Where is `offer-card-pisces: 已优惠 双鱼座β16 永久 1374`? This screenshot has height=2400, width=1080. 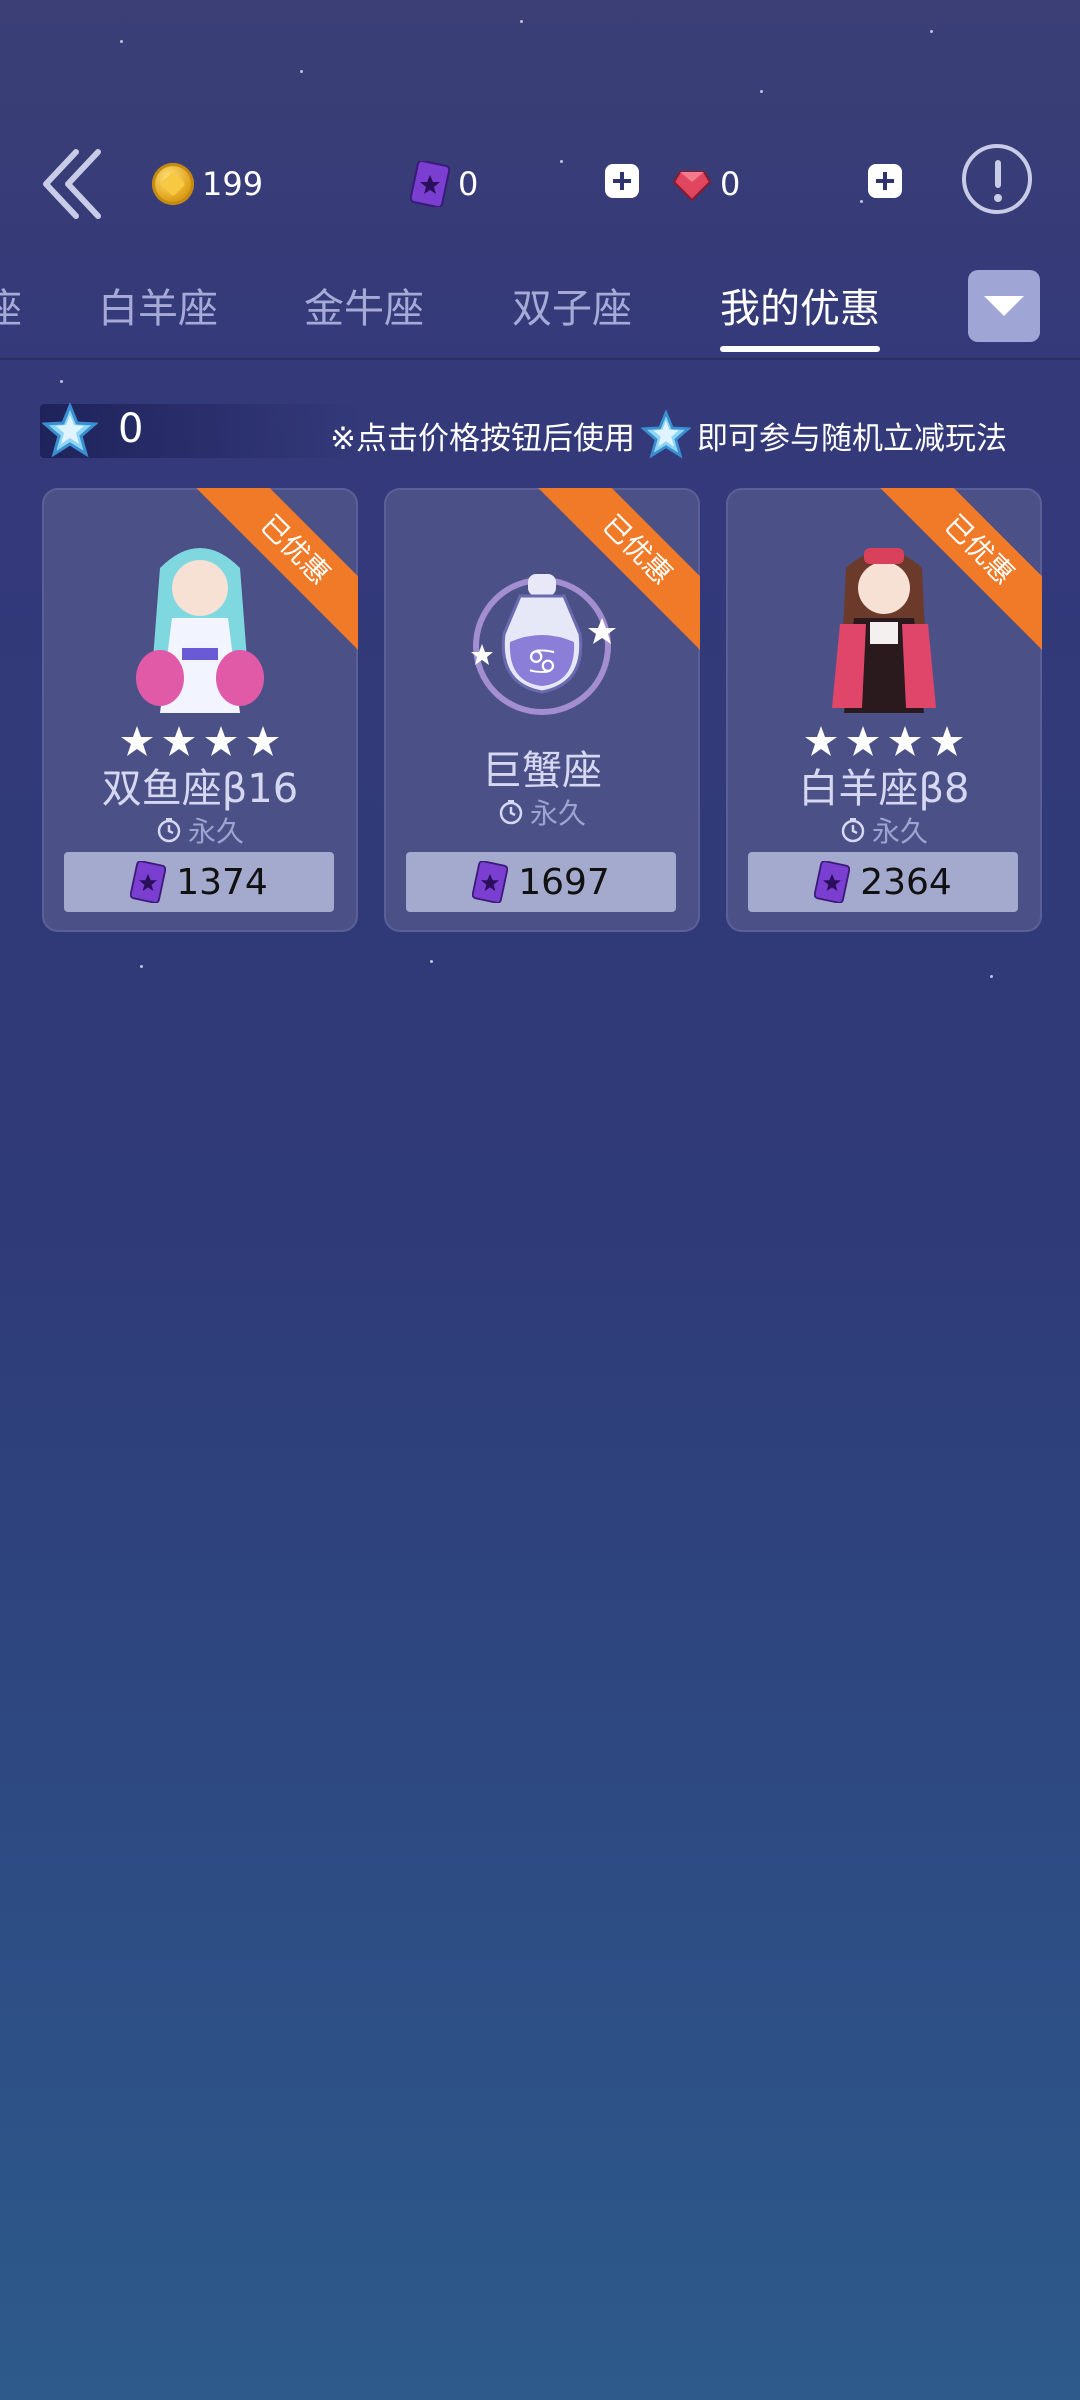
offer-card-pisces: 已优惠 双鱼座β16 永久 1374 is located at coordinates (200, 710).